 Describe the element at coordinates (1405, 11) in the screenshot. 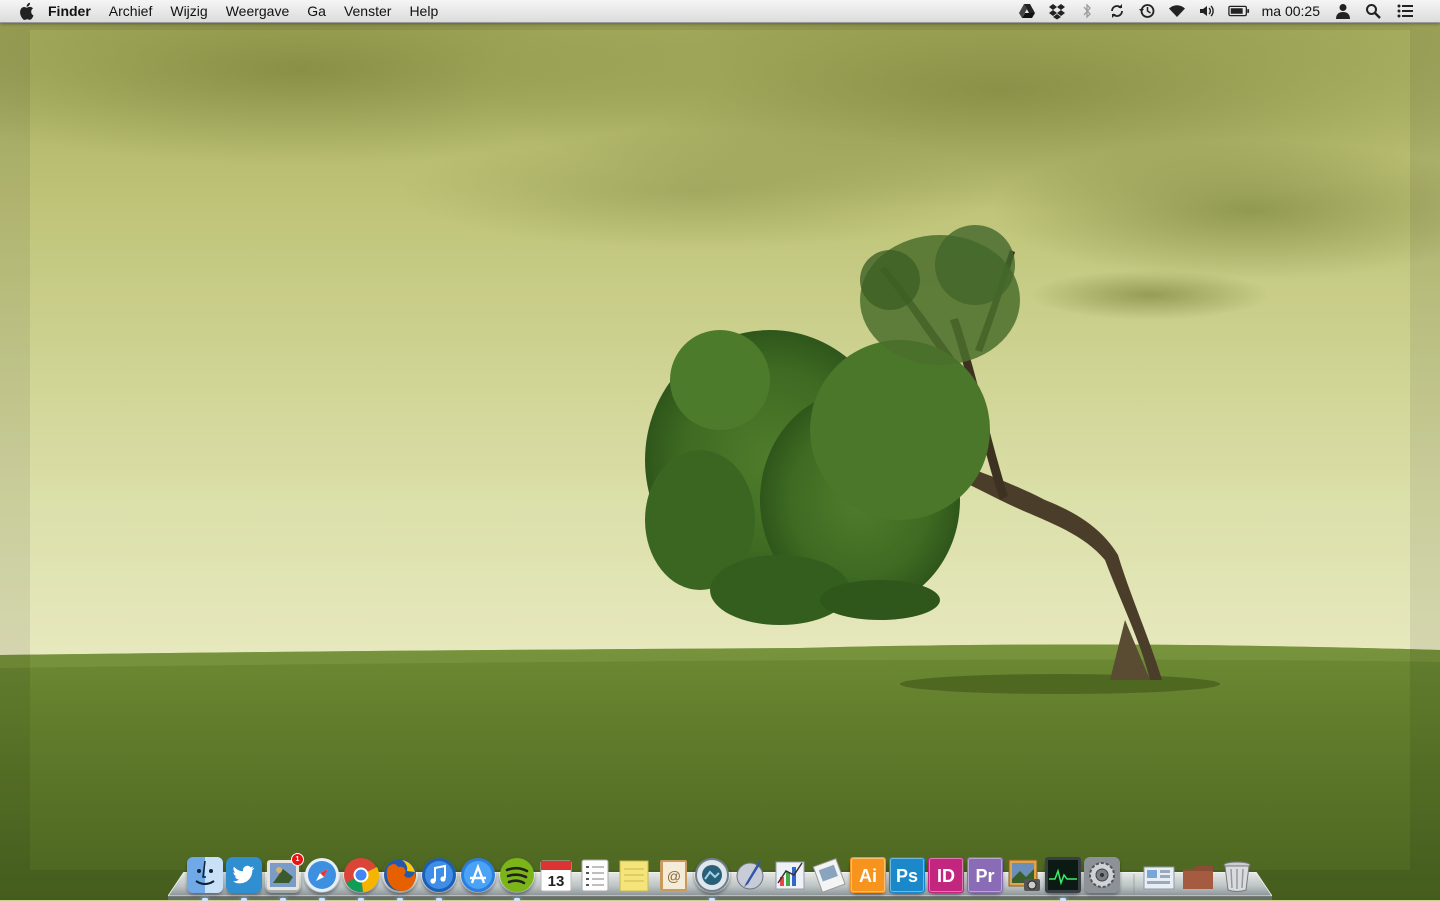

I see `notification-list-icon` at that location.